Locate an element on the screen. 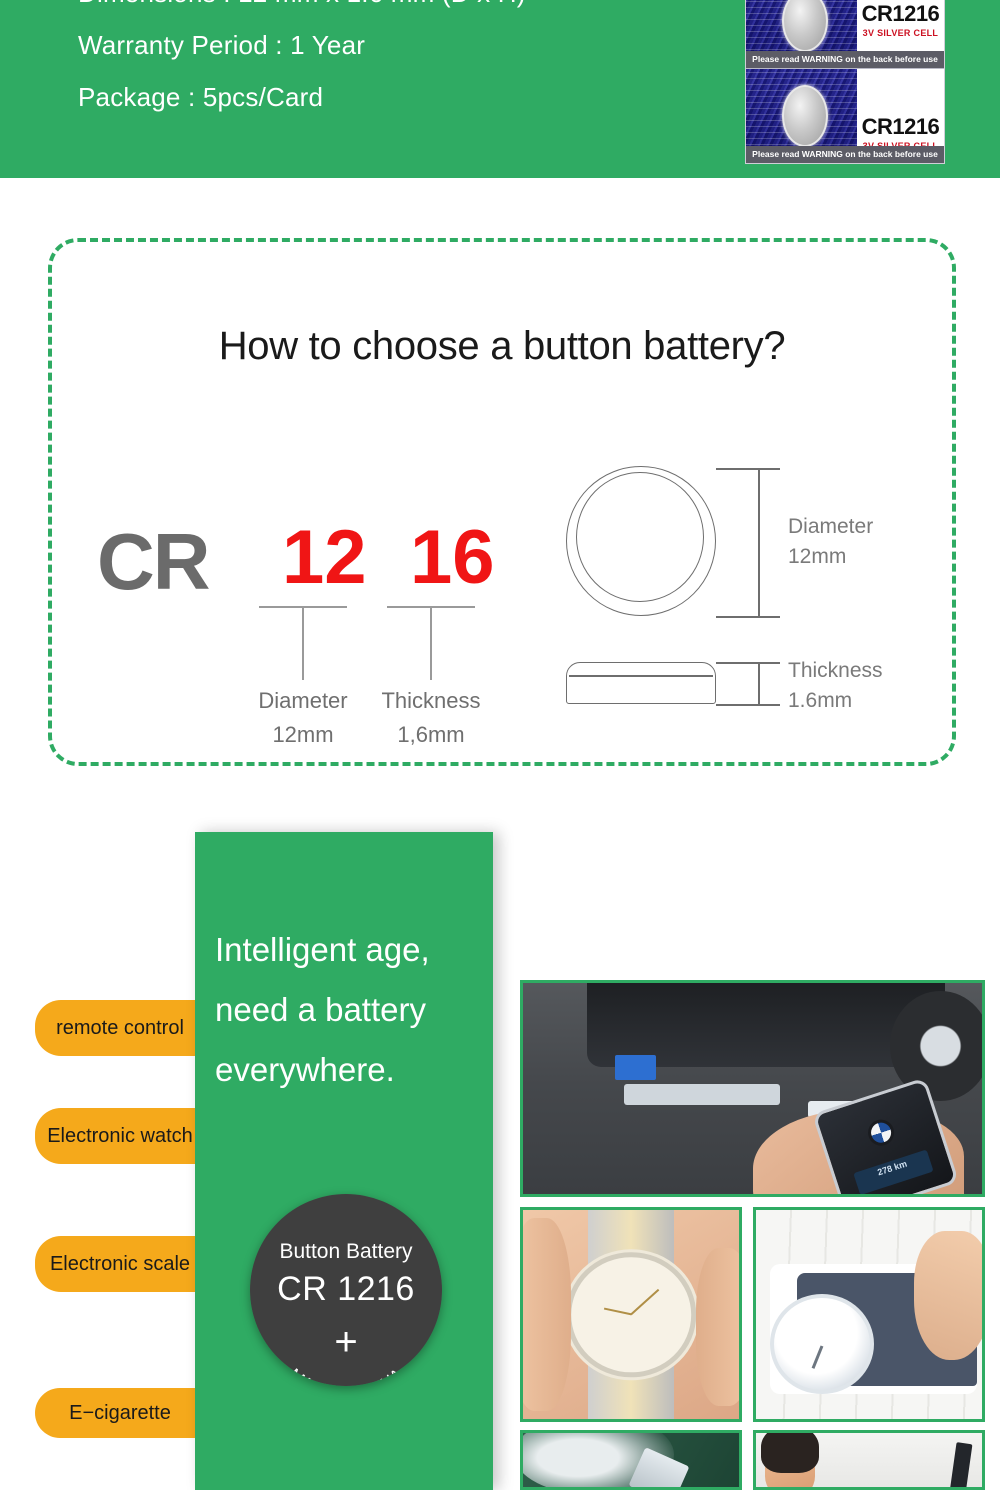  battery-dimension-drawing: Diameter 12mm Thickness 1.6mm is located at coordinates (720, 597).